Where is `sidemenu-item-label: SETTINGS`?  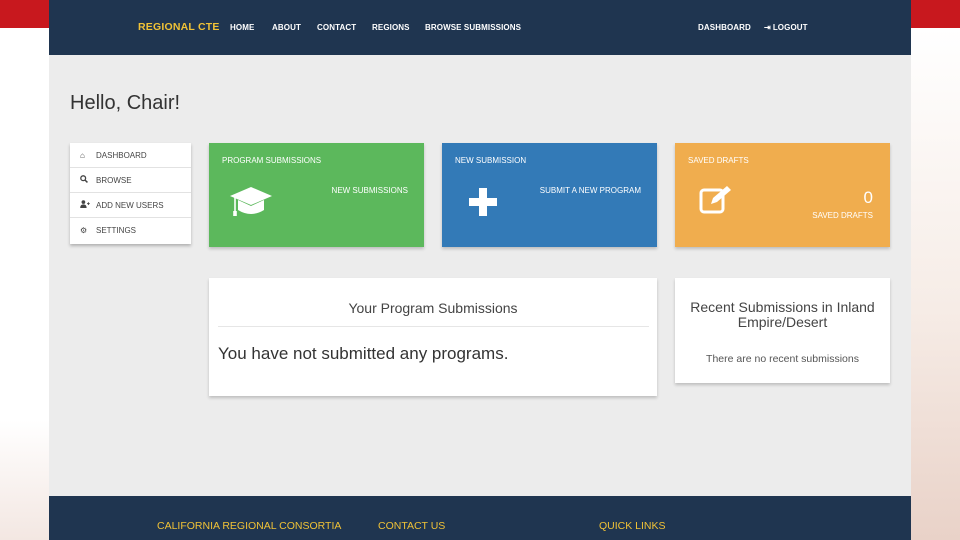
sidemenu-item-label: SETTINGS is located at coordinates (116, 230).